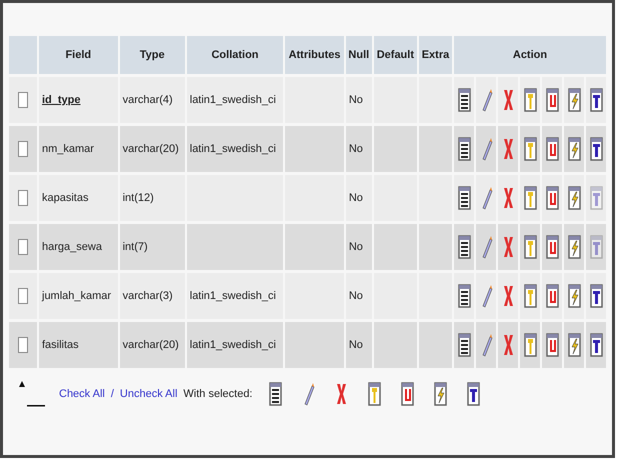 This screenshot has height=468, width=625. Describe the element at coordinates (217, 394) in the screenshot. I see `with-selected-label: With selected:` at that location.